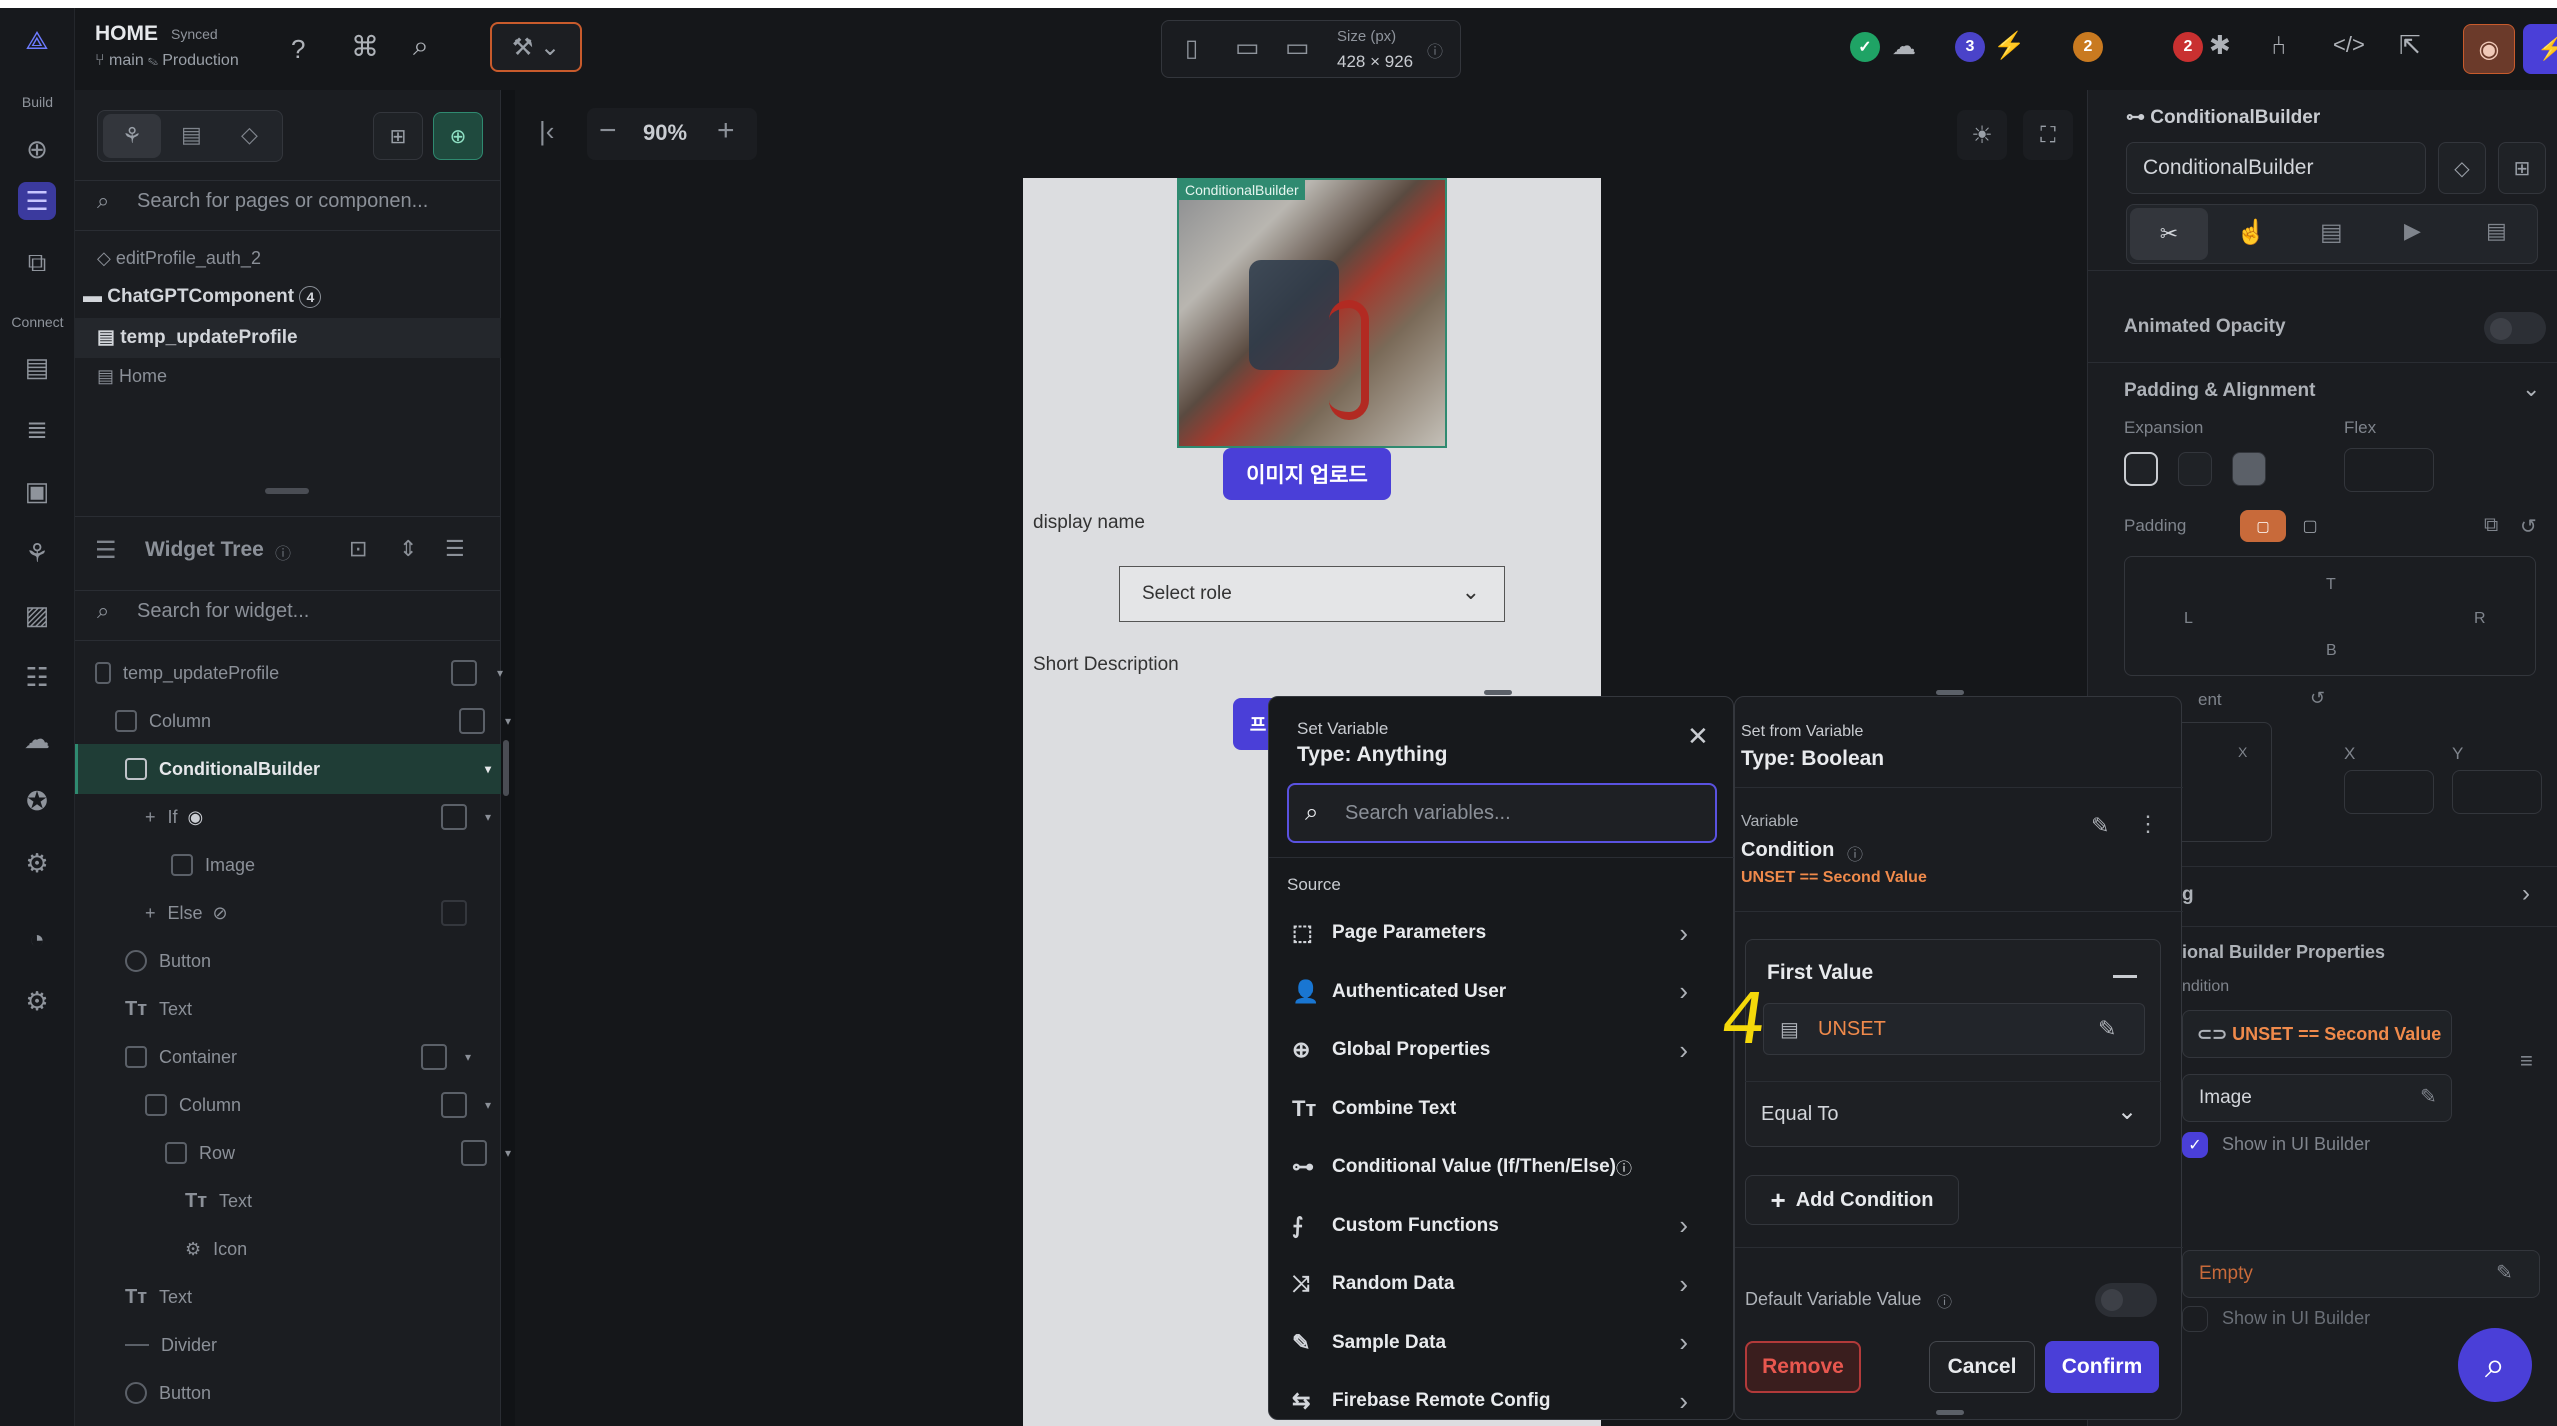 Image resolution: width=2557 pixels, height=1426 pixels. What do you see at coordinates (1698, 736) in the screenshot?
I see `close-icon: ✕` at bounding box center [1698, 736].